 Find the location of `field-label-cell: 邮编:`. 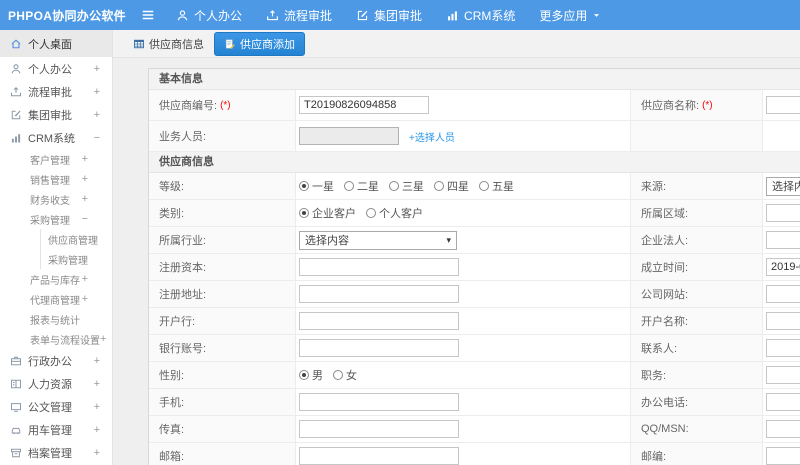

field-label-cell: 邮编: is located at coordinates (697, 454).